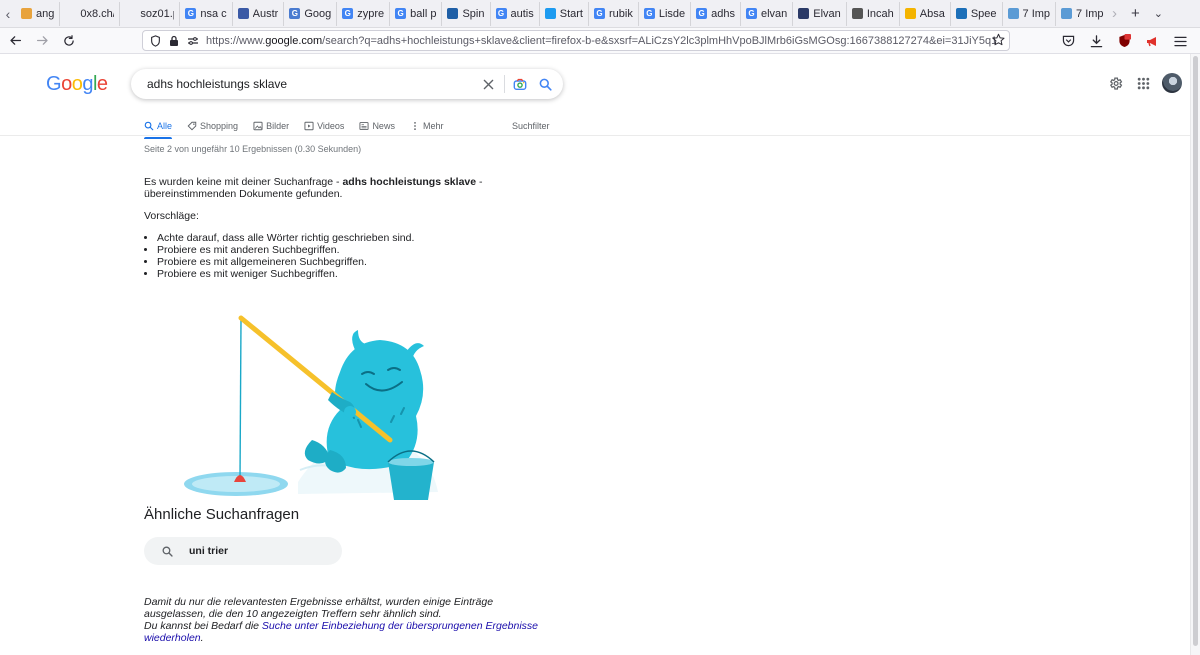 The height and width of the screenshot is (655, 1200). I want to click on bookmark-star-icon, so click(998, 41).